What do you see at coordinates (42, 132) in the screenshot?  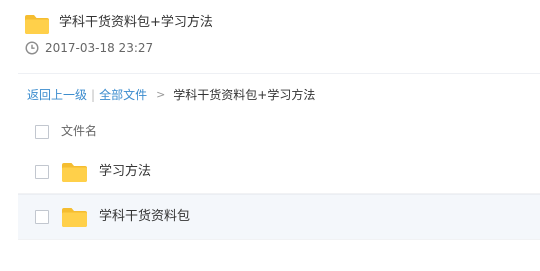 I see `select-all-checkbox` at bounding box center [42, 132].